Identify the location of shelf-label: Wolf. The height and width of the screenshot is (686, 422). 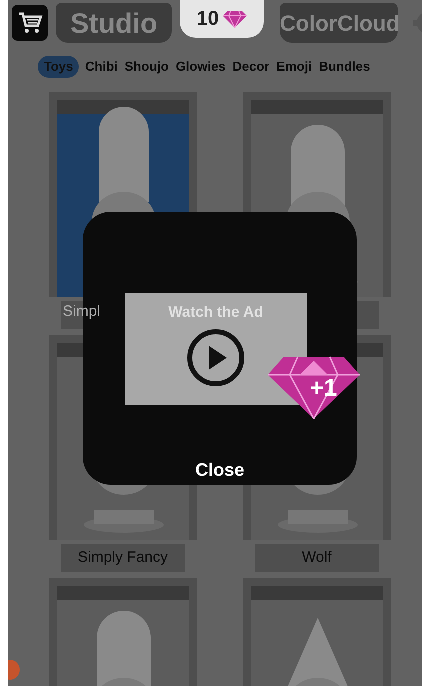
(317, 558).